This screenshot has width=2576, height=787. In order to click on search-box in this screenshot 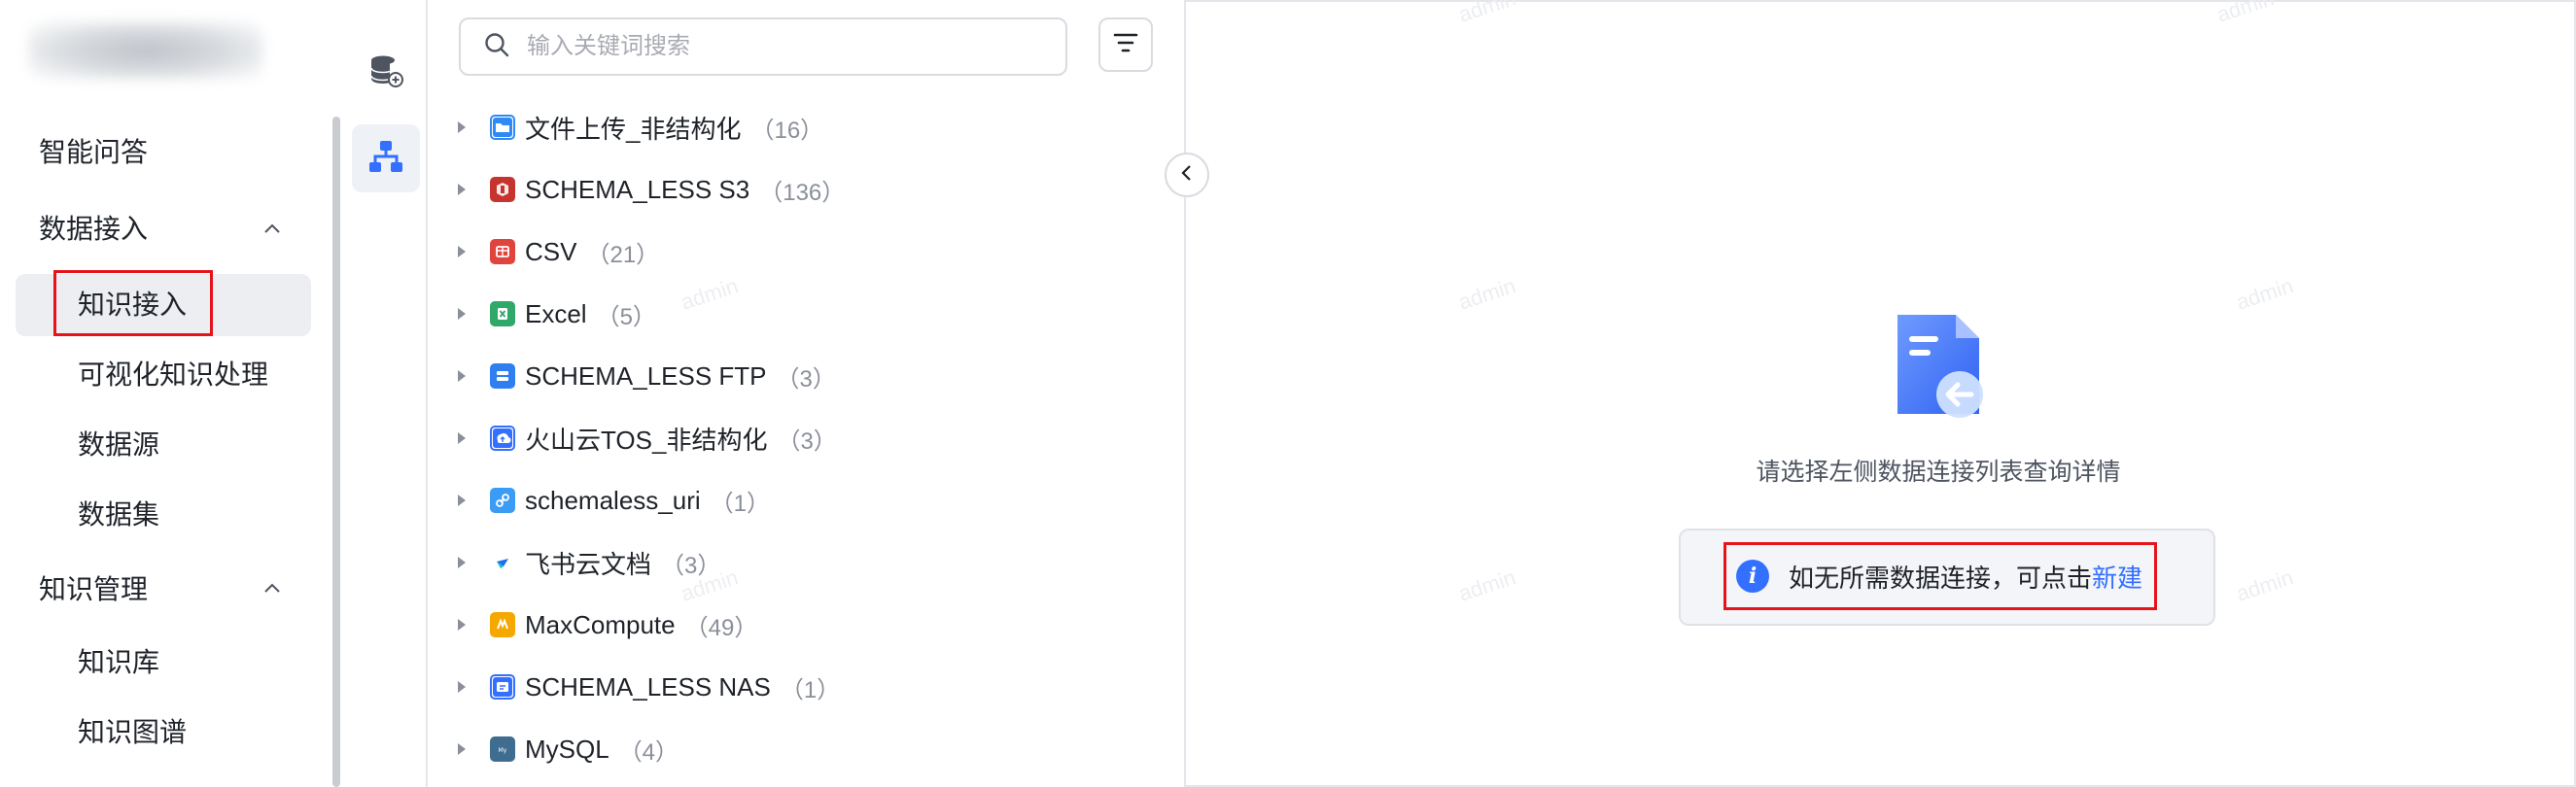, I will do `click(763, 47)`.